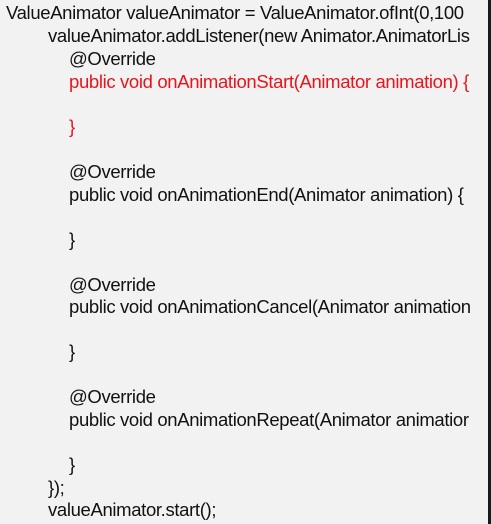 This screenshot has width=491, height=524. Describe the element at coordinates (72, 126) in the screenshot. I see `code-line-close-brace-start: }` at that location.